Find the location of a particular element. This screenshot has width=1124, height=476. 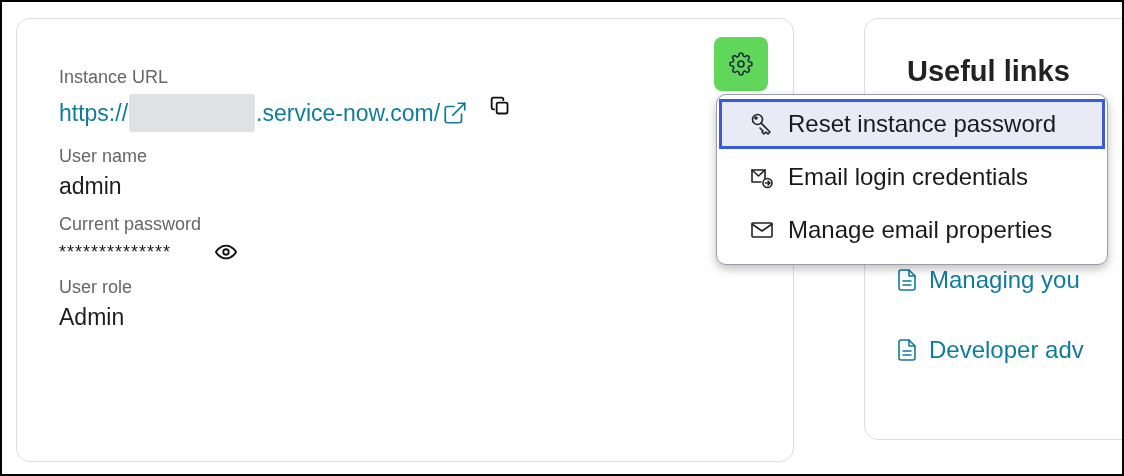

url-prefix-link: https:// is located at coordinates (94, 113).